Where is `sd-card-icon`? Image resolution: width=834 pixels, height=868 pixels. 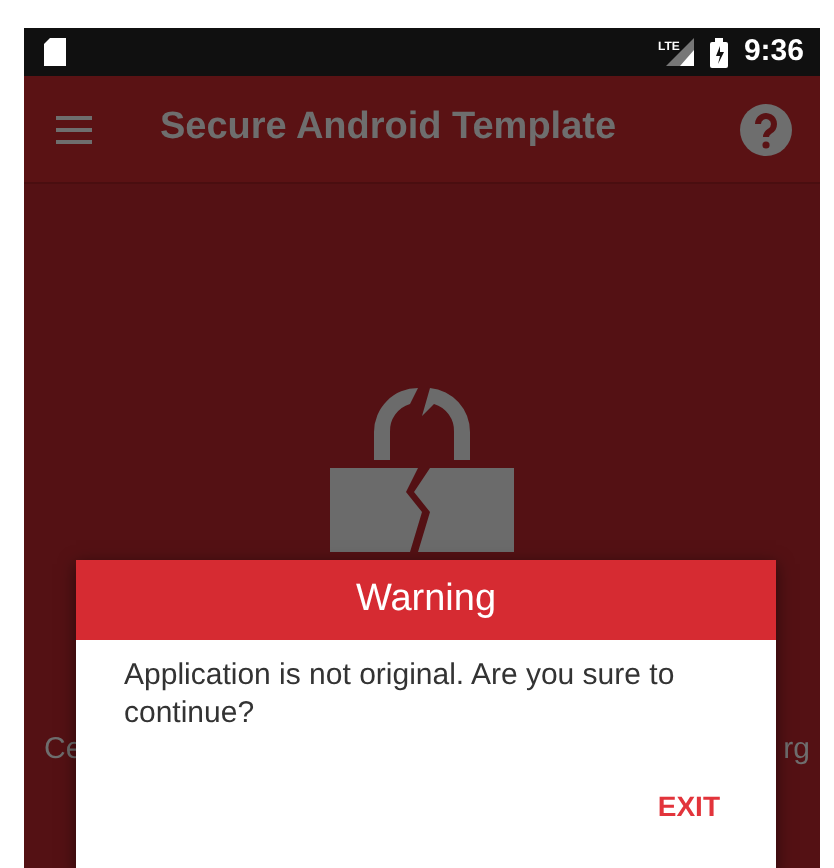
sd-card-icon is located at coordinates (55, 52).